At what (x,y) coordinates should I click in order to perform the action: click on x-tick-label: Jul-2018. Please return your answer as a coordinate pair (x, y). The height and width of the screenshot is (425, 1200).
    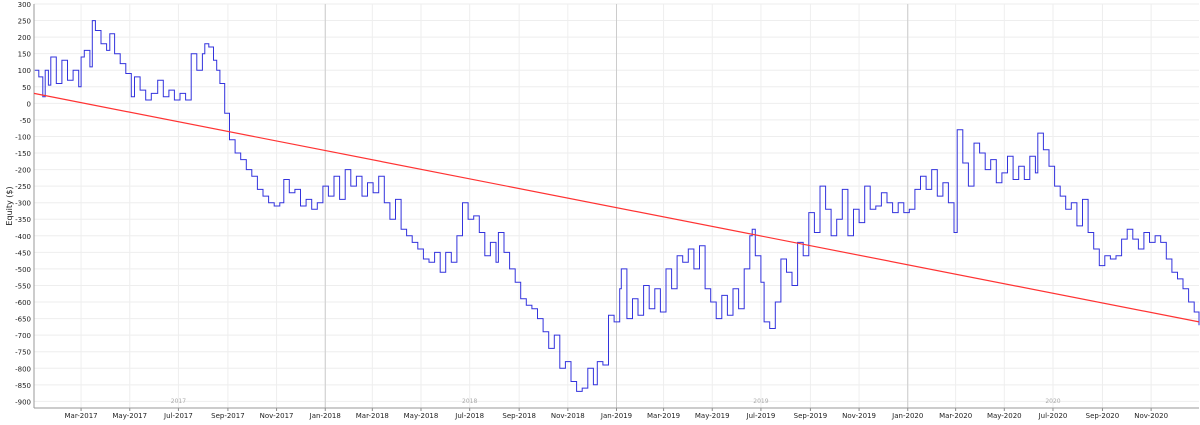
    Looking at the image, I should click on (469, 416).